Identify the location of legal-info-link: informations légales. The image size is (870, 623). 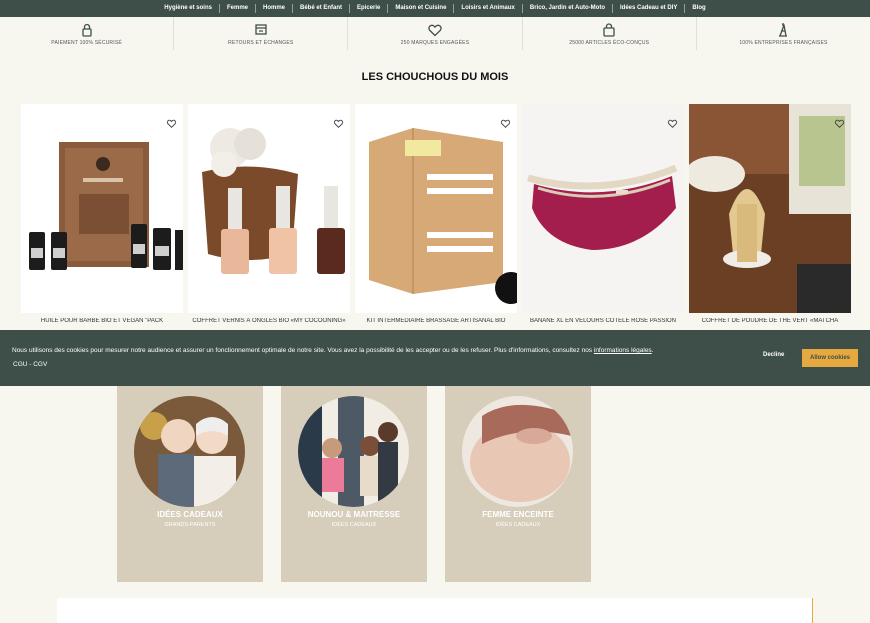
(623, 350).